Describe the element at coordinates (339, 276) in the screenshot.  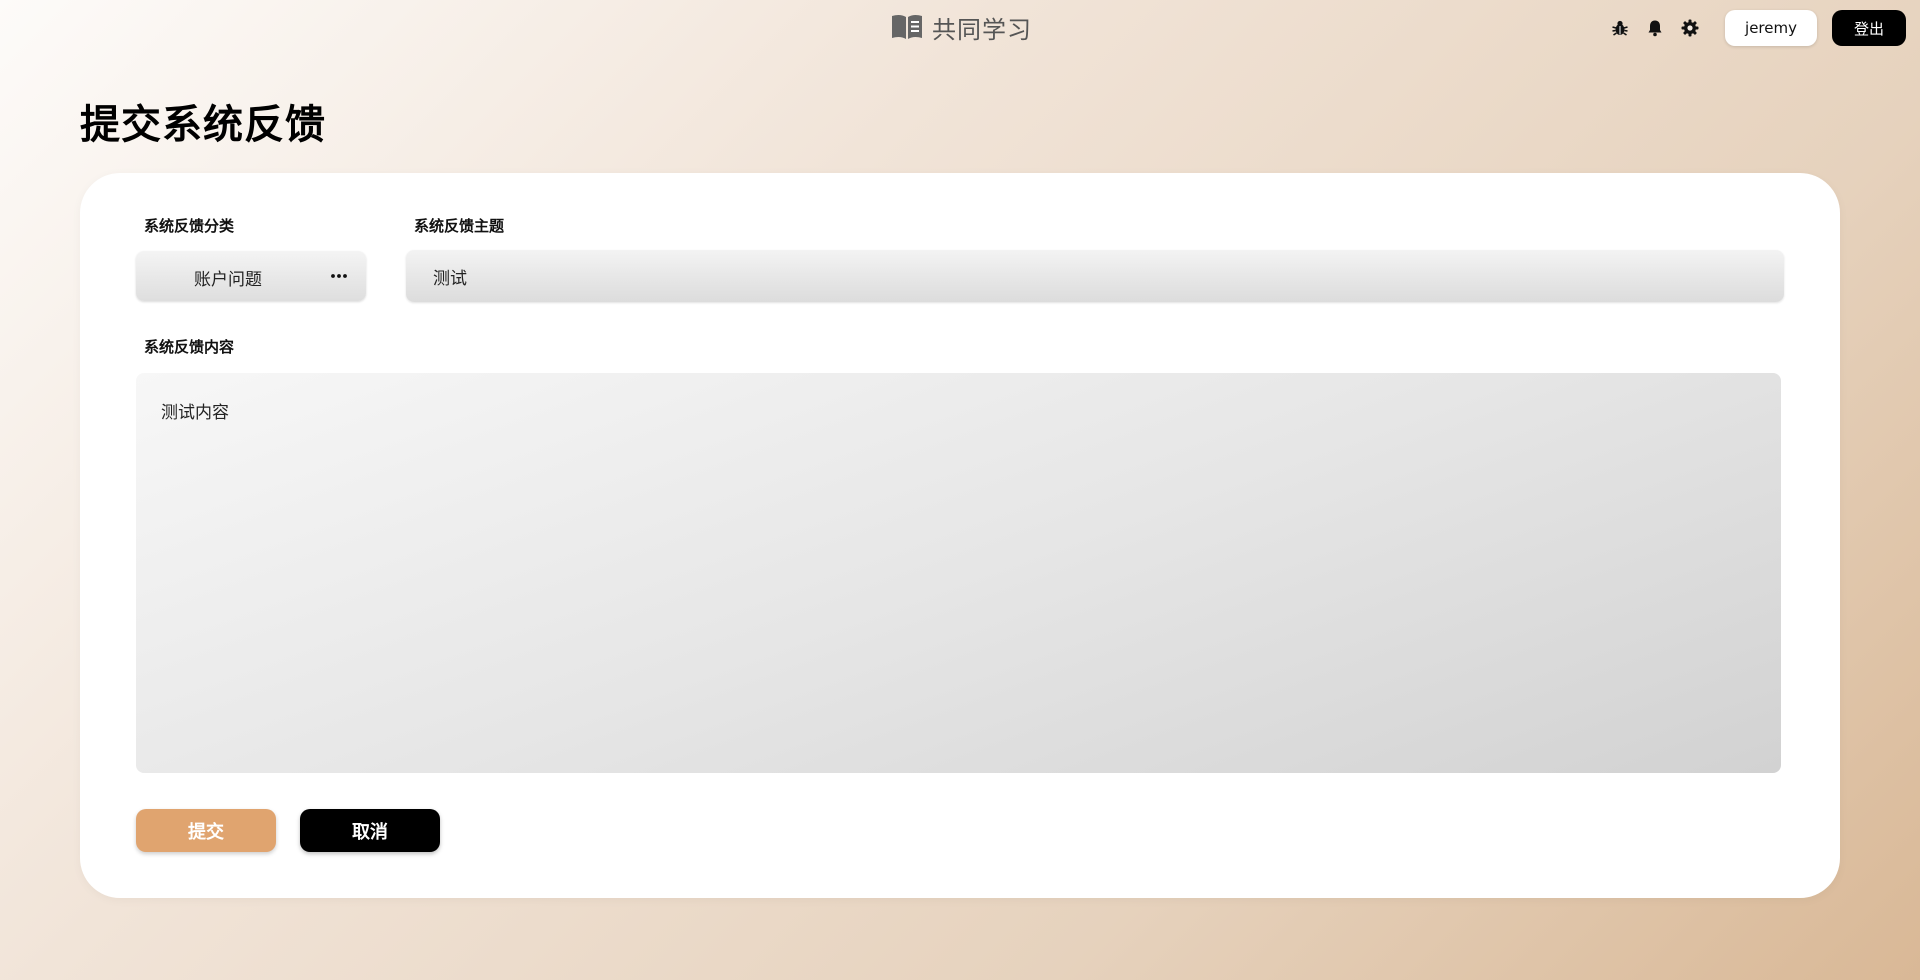
I see `ellipsis-icon` at that location.